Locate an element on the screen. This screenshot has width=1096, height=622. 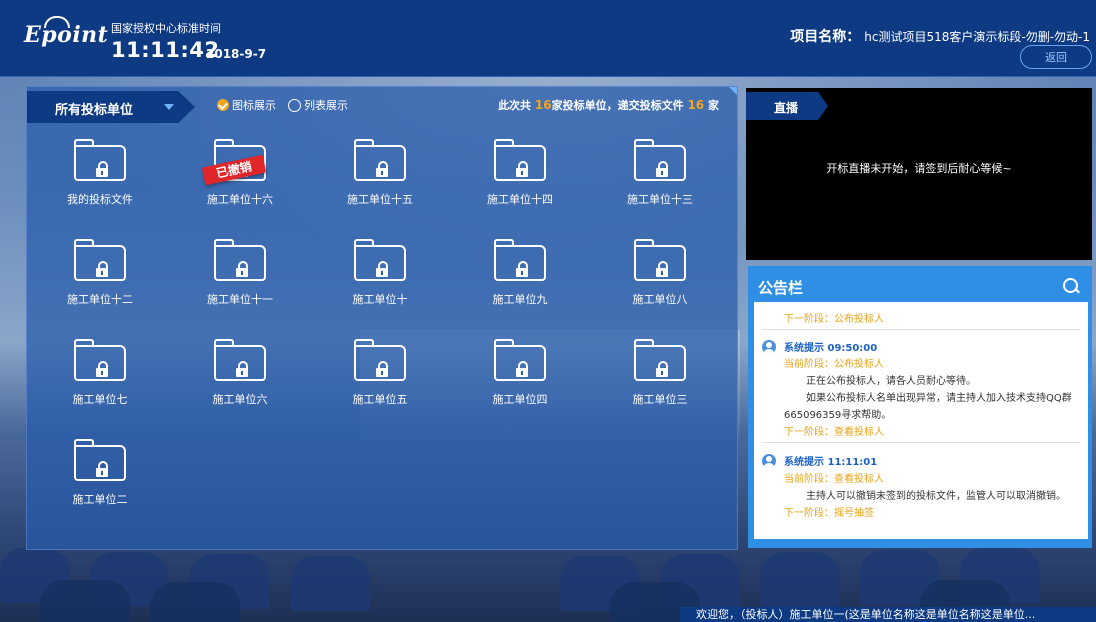
folder-label: 施工单位五 is located at coordinates (380, 399).